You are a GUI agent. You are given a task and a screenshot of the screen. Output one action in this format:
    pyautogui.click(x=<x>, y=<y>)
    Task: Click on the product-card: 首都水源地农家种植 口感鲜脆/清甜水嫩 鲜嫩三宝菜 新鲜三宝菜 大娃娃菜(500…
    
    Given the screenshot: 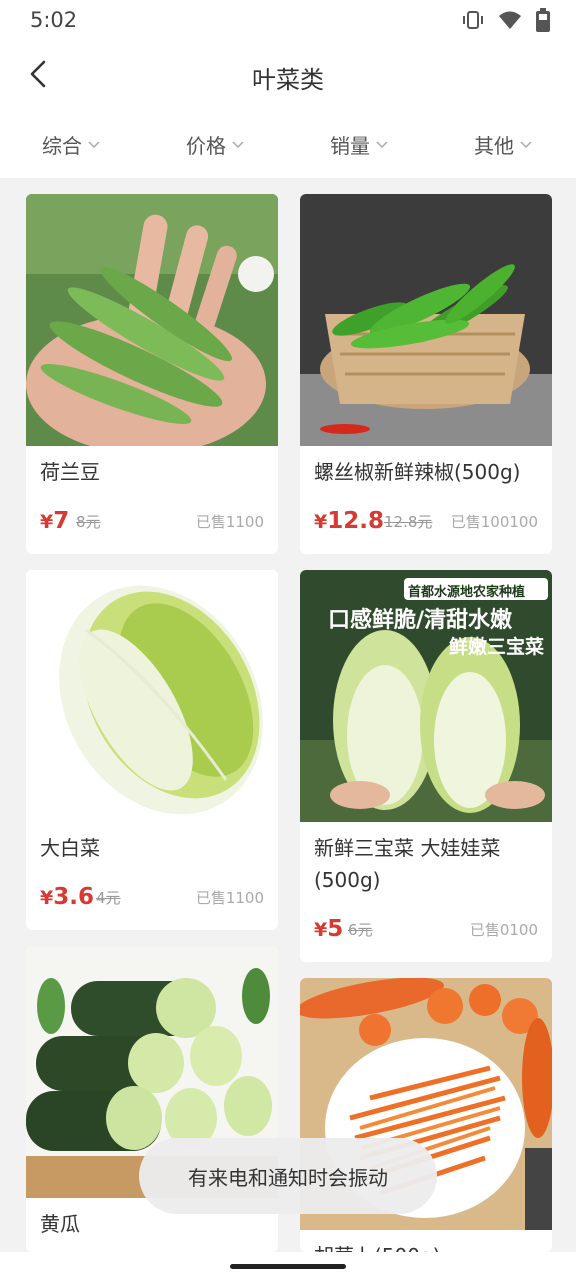 What is the action you would take?
    pyautogui.click(x=426, y=766)
    